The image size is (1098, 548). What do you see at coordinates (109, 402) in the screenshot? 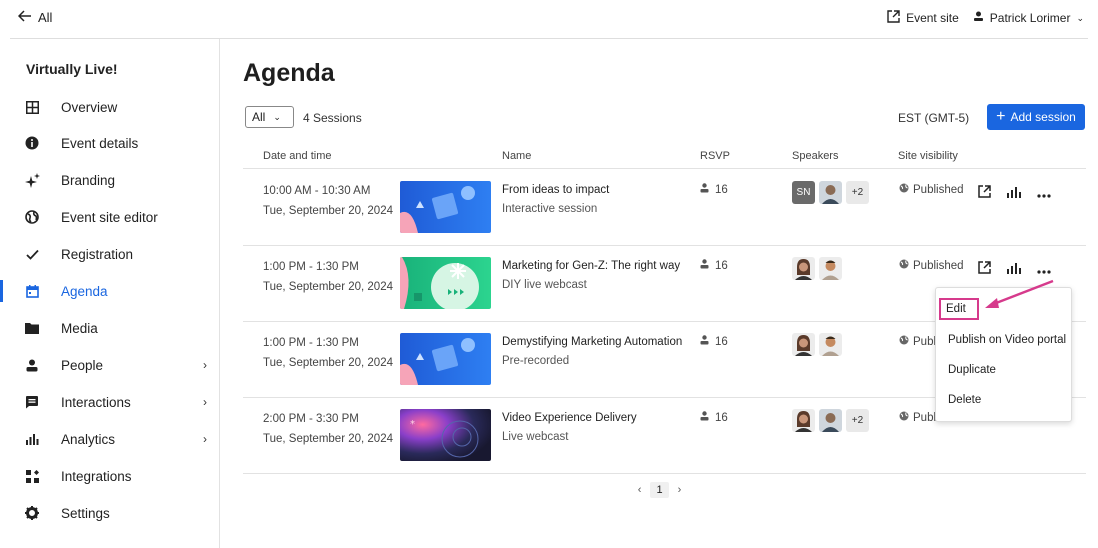
I see `sidebar-item-interactions: Interactions ›` at bounding box center [109, 402].